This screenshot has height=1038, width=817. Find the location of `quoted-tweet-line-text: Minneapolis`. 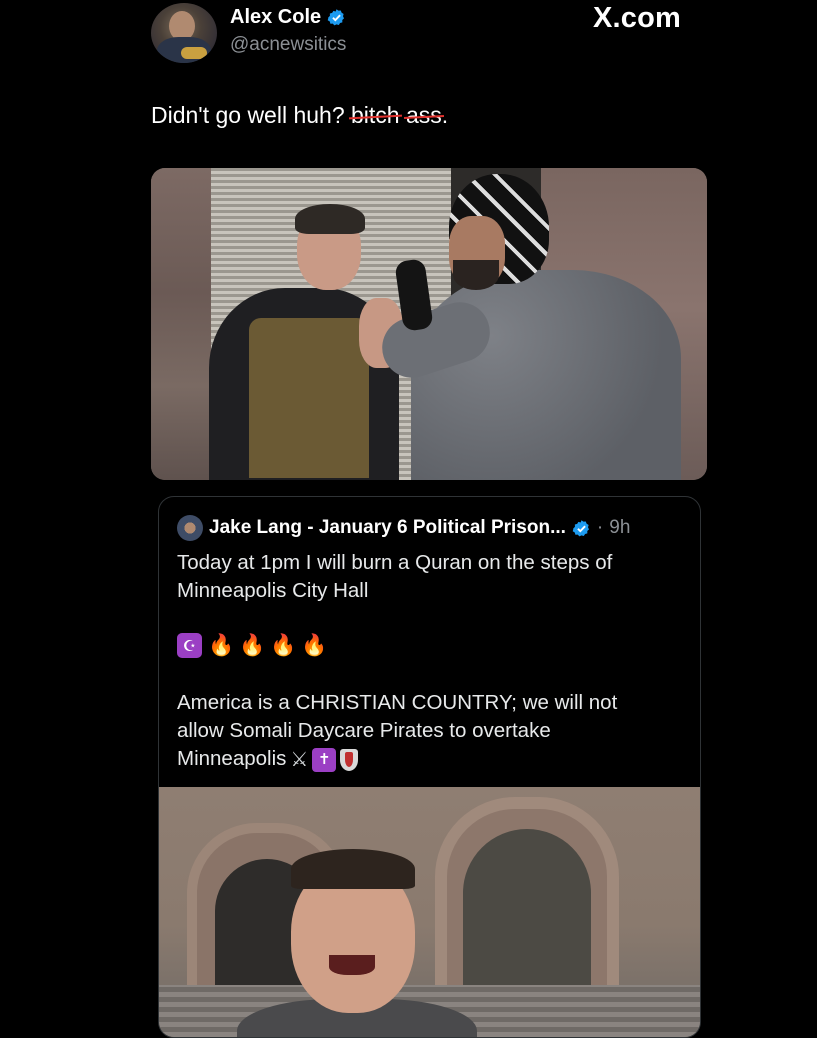

quoted-tweet-line-text: Minneapolis is located at coordinates (232, 758).